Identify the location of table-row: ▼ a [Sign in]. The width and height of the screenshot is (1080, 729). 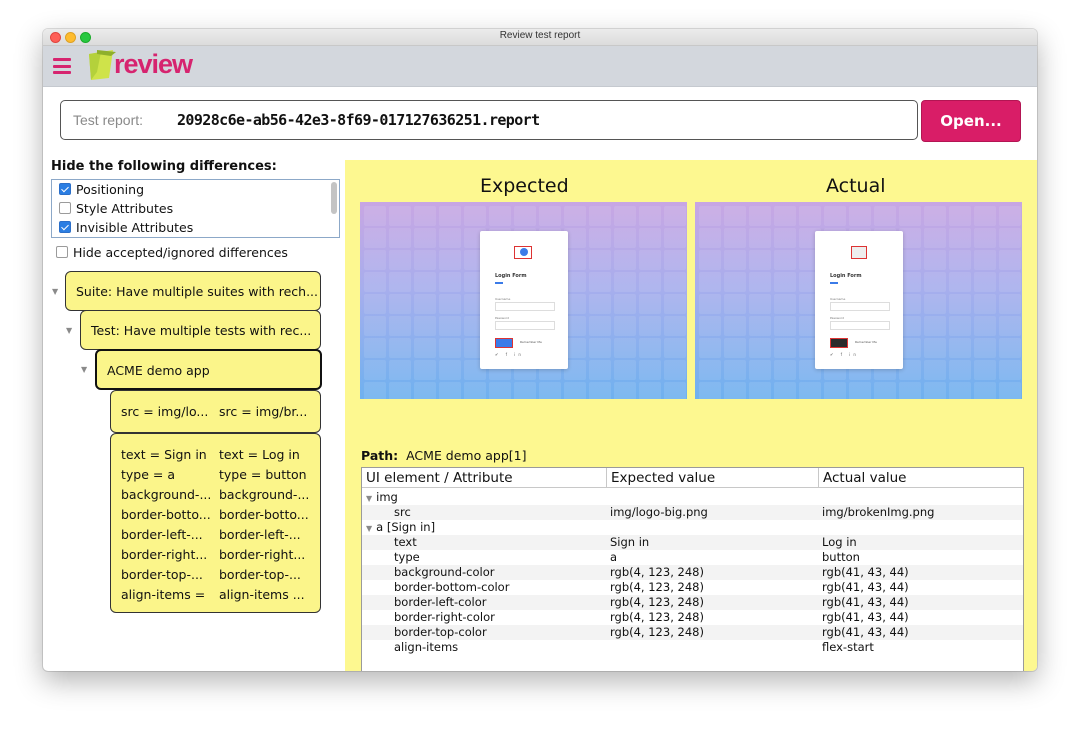
(692, 527).